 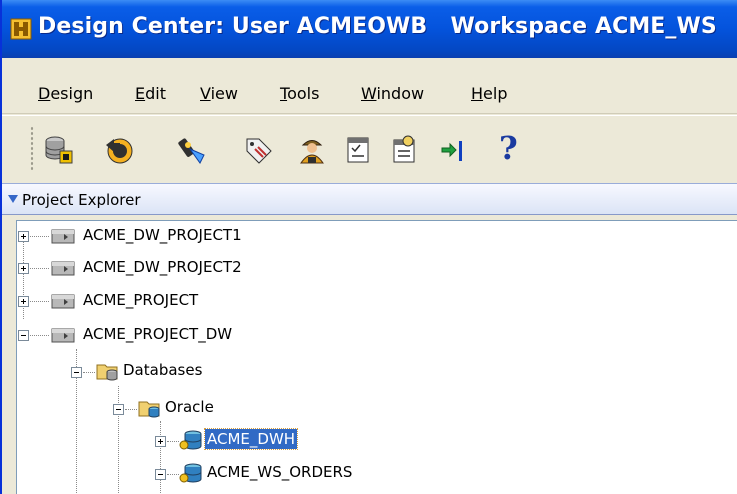 I want to click on databases-folder-icon, so click(x=107, y=372).